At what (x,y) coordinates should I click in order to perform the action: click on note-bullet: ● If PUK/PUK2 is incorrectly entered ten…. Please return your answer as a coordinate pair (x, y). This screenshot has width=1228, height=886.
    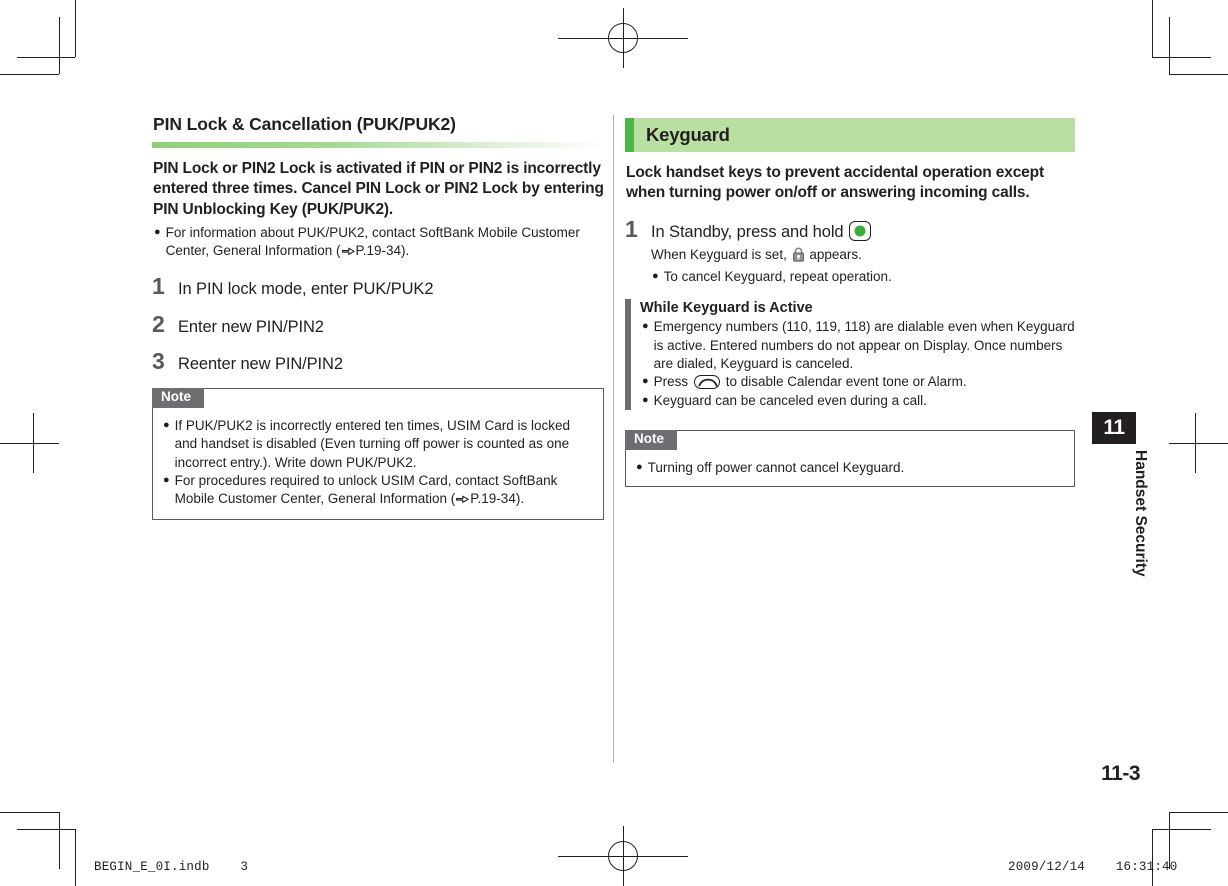
    Looking at the image, I should click on (379, 444).